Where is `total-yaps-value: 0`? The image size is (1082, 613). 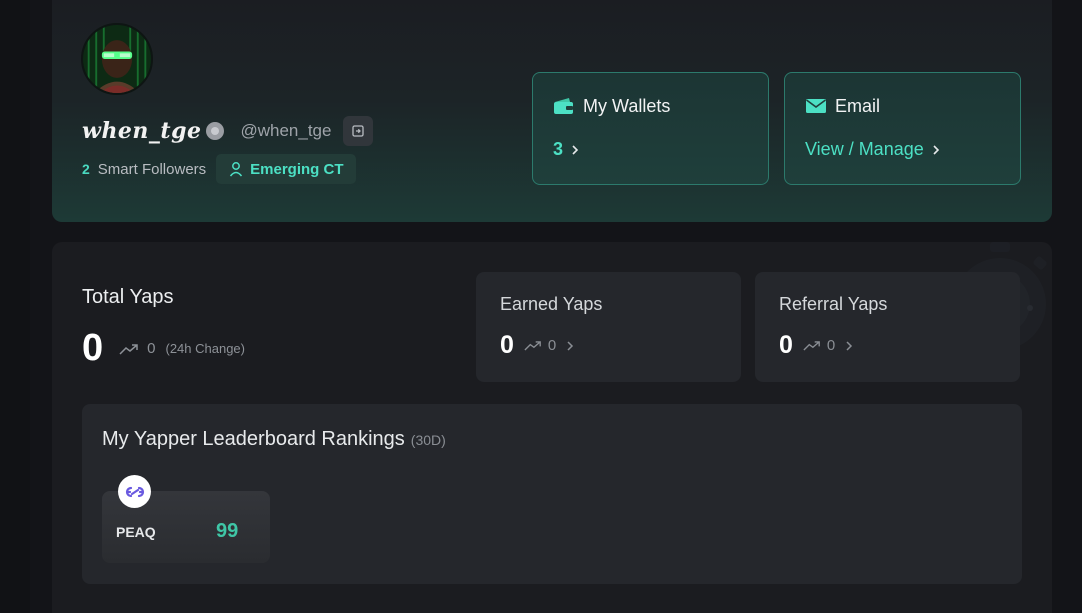 total-yaps-value: 0 is located at coordinates (93, 348).